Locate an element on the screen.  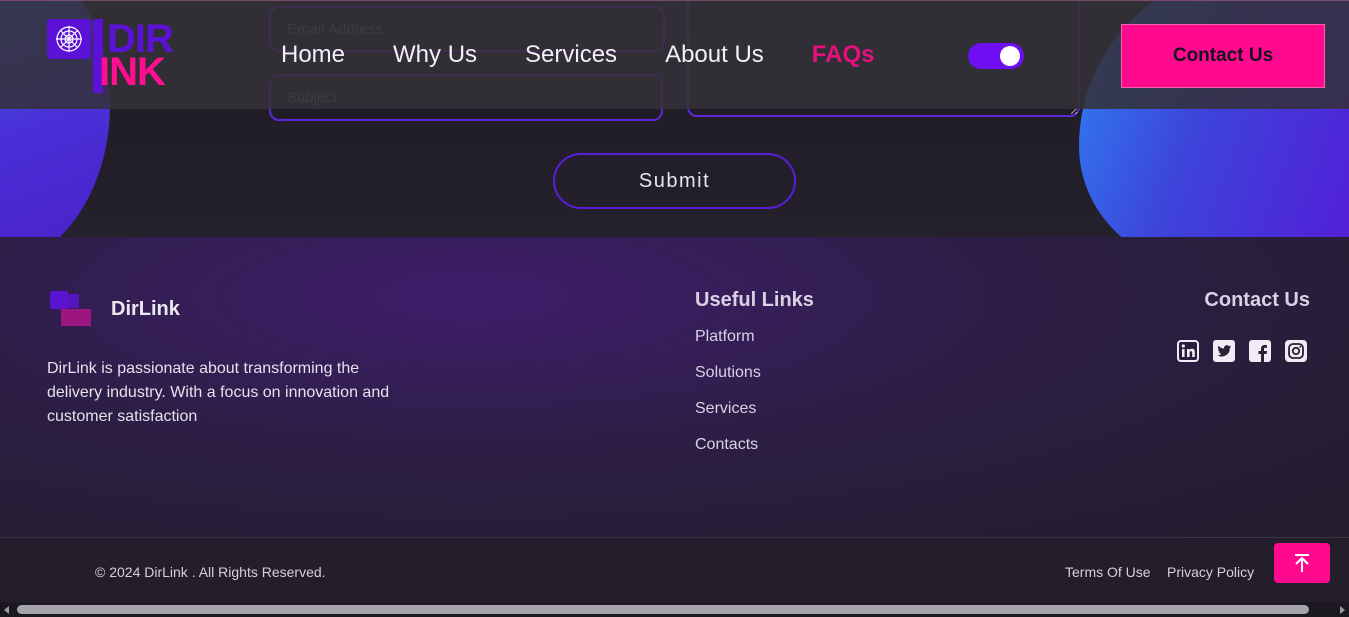
footer-contact-title: Contact Us is located at coordinates (1257, 300).